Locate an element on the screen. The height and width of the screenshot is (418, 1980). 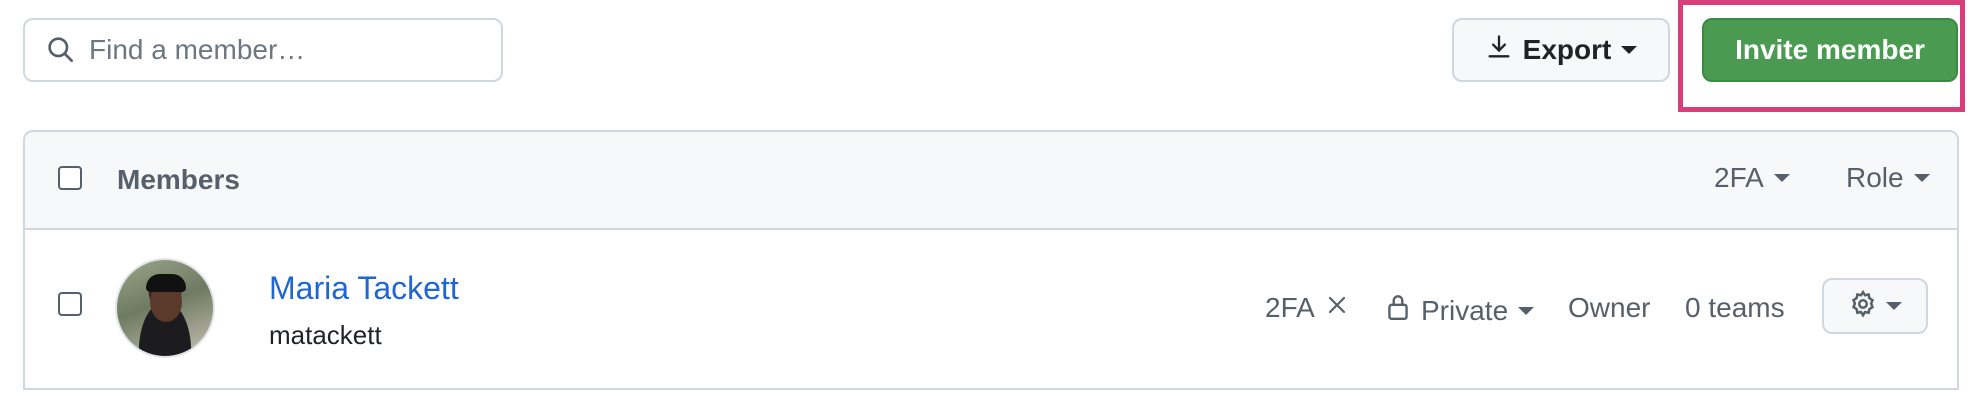
filter-role-dropdown: Role is located at coordinates (1888, 178).